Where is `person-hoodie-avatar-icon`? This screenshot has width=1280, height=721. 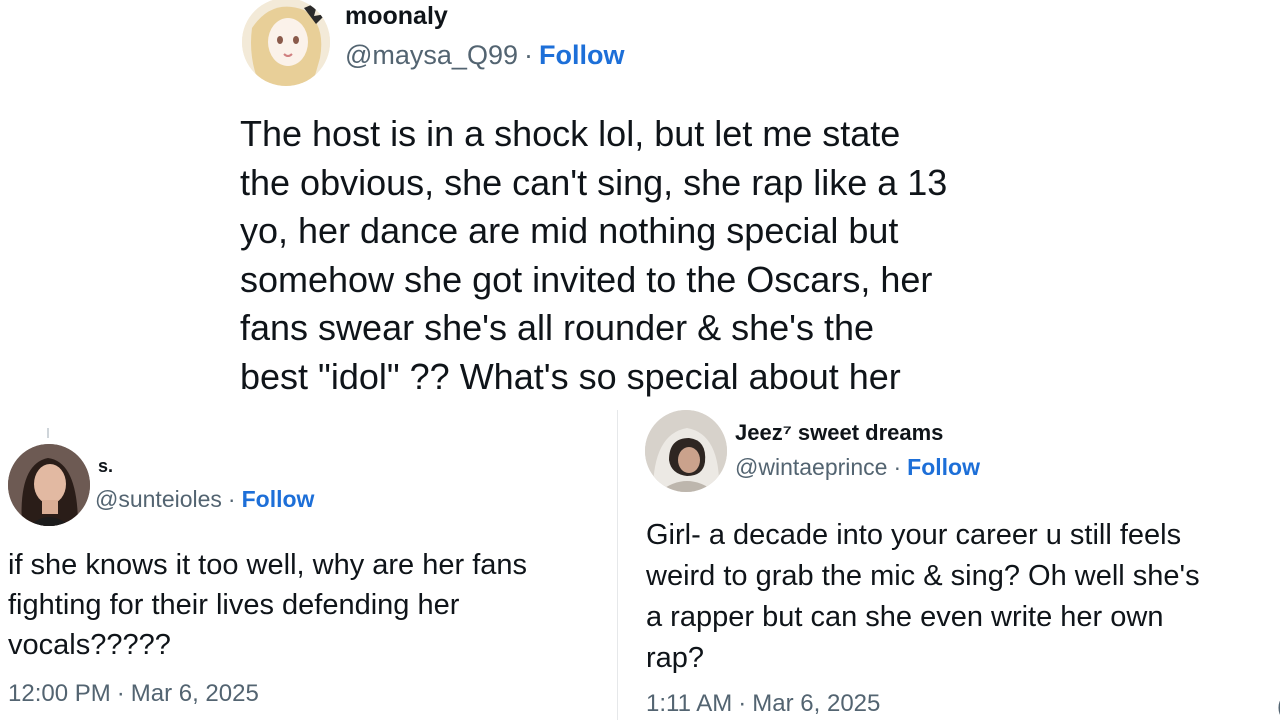 person-hoodie-avatar-icon is located at coordinates (686, 451).